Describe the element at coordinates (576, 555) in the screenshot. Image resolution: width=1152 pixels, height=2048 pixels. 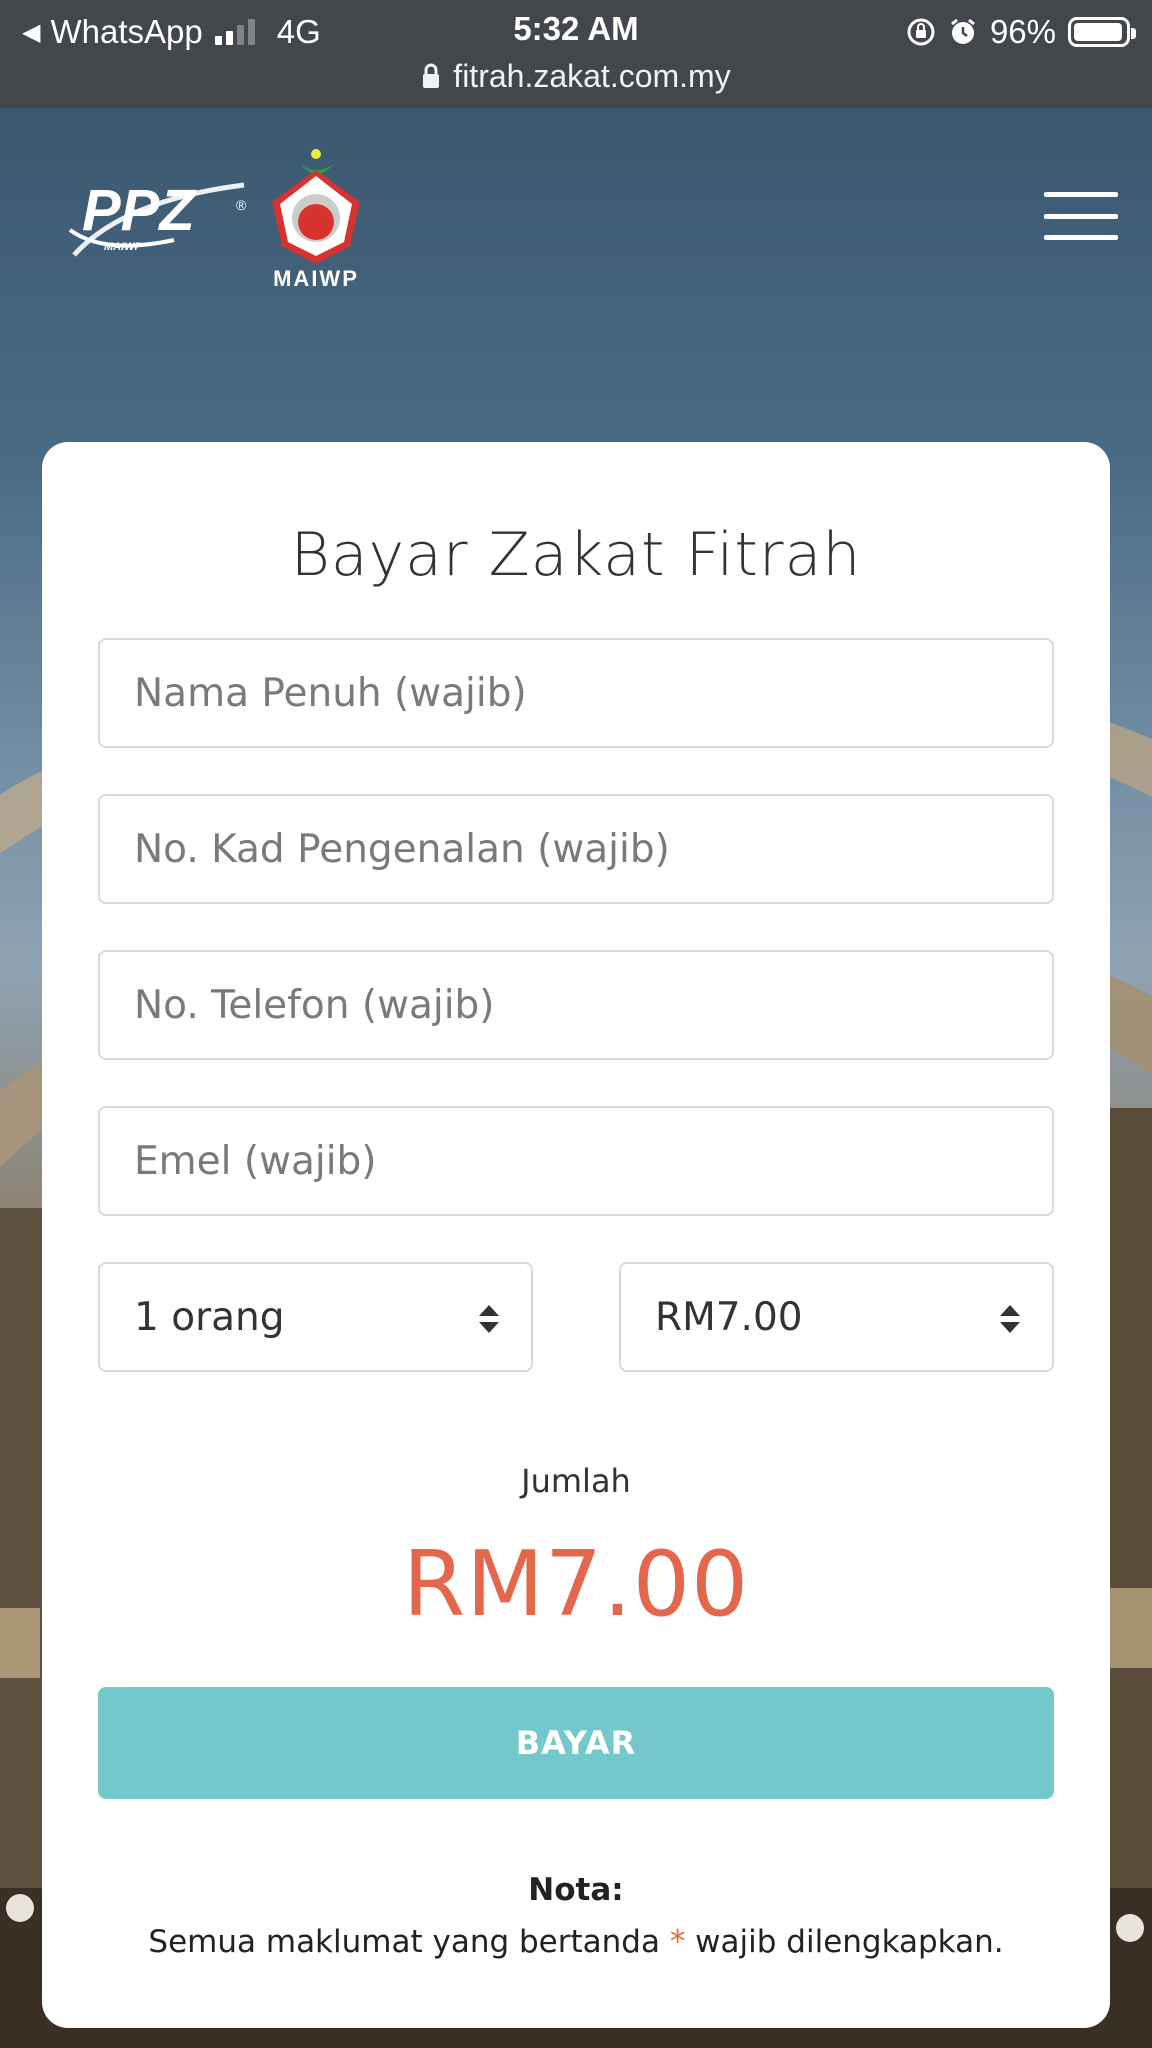
I see `form-title: Bayar Zakat Fitrah` at that location.